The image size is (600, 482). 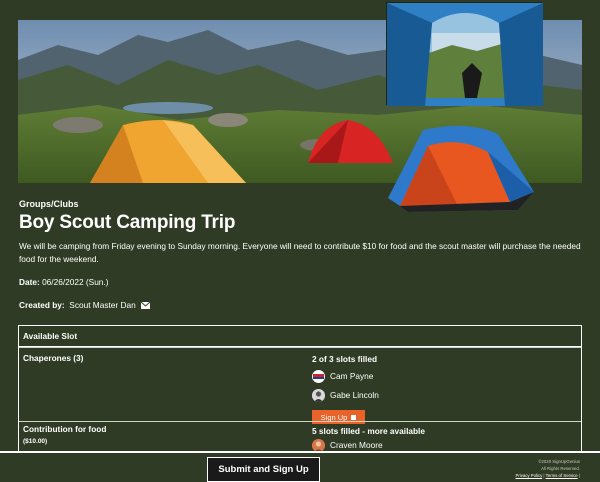 I want to click on slots-table-header: Available Slot, so click(x=300, y=336).